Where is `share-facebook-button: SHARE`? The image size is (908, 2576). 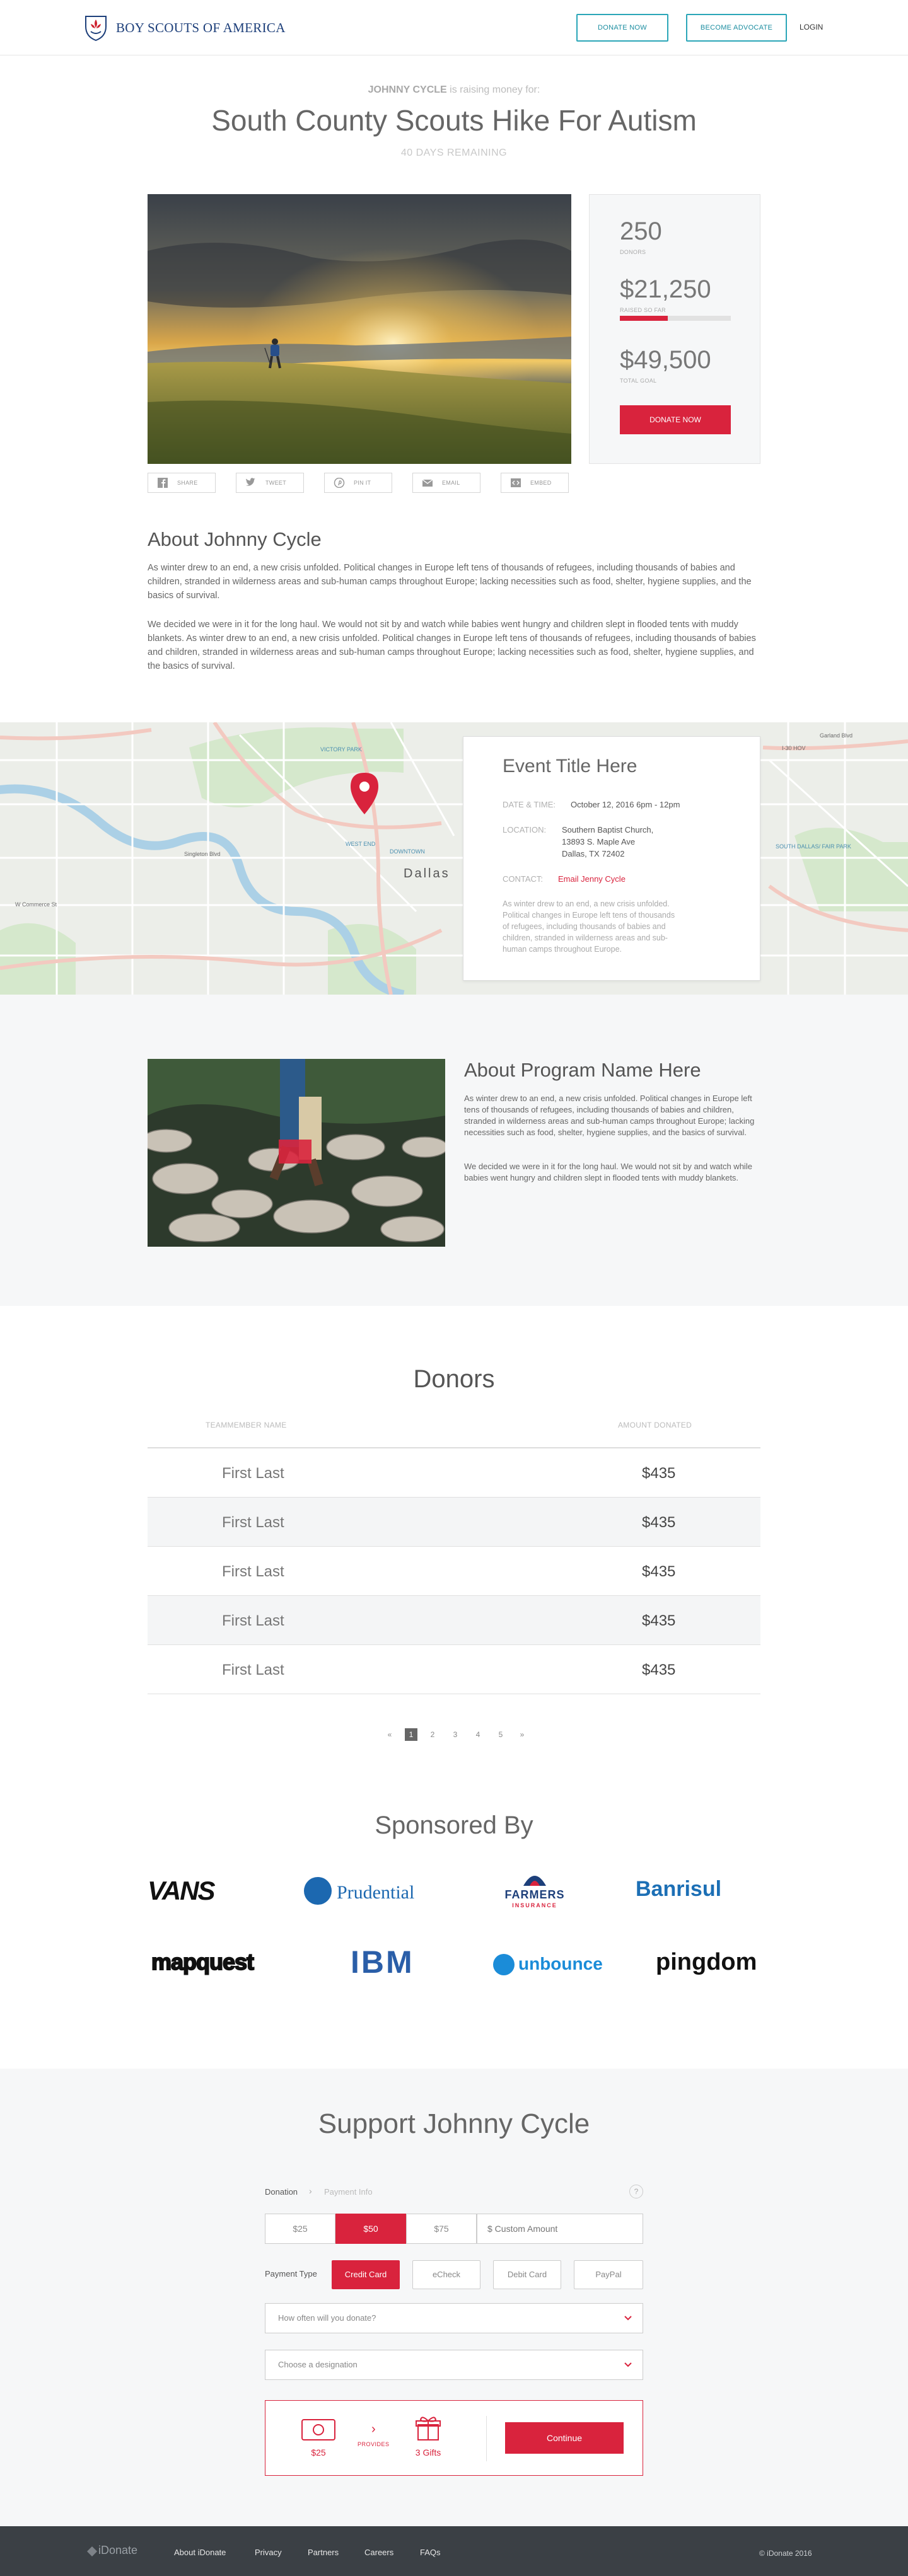 share-facebook-button: SHARE is located at coordinates (182, 483).